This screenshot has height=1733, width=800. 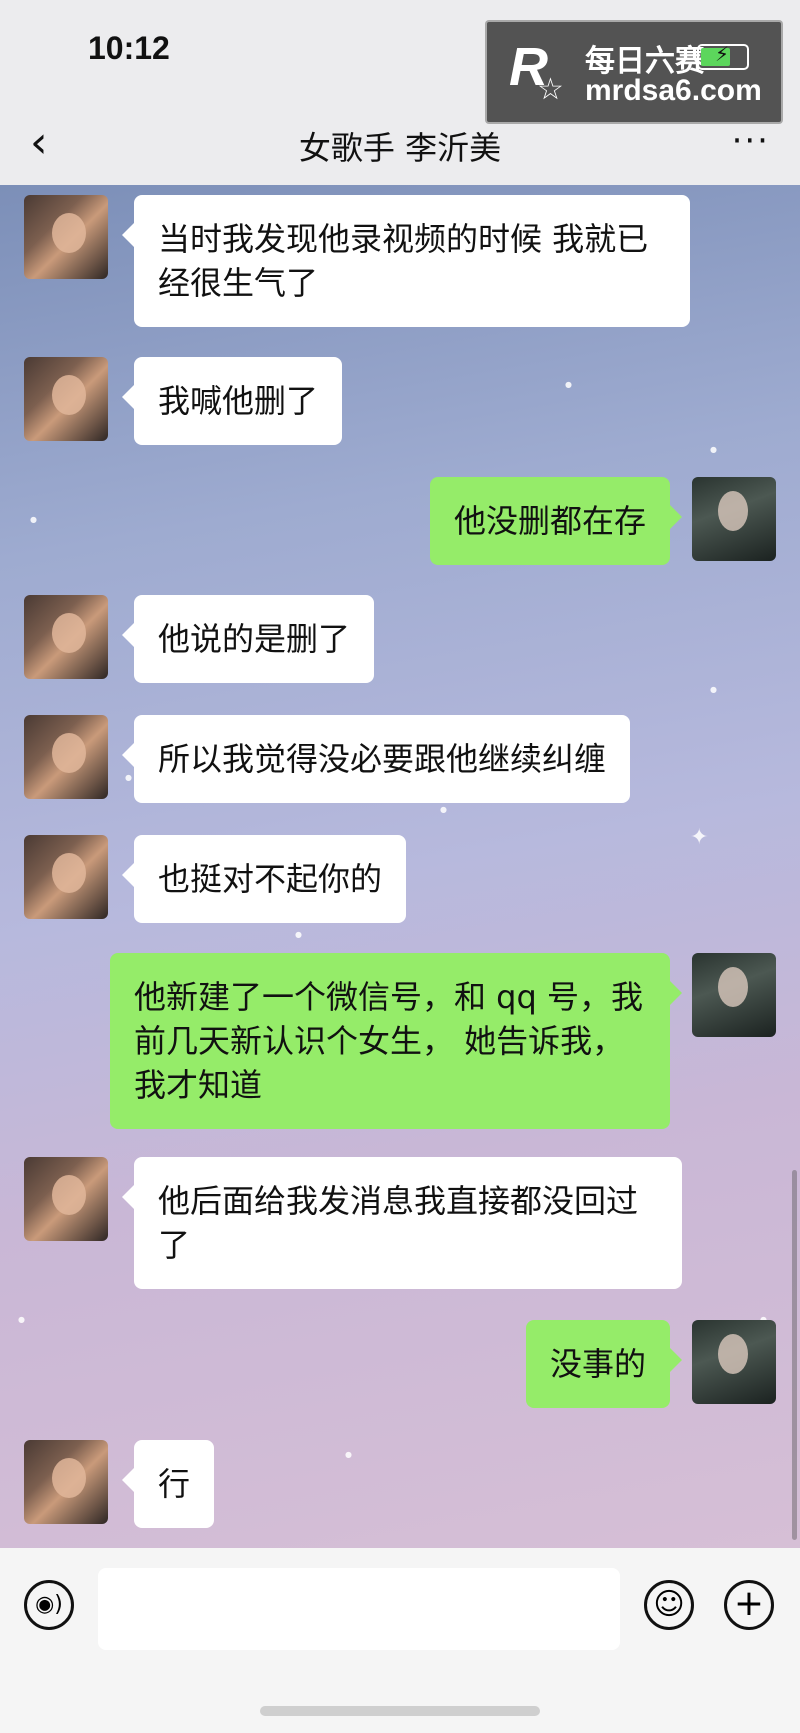 I want to click on status-time: 10:12, so click(x=129, y=48).